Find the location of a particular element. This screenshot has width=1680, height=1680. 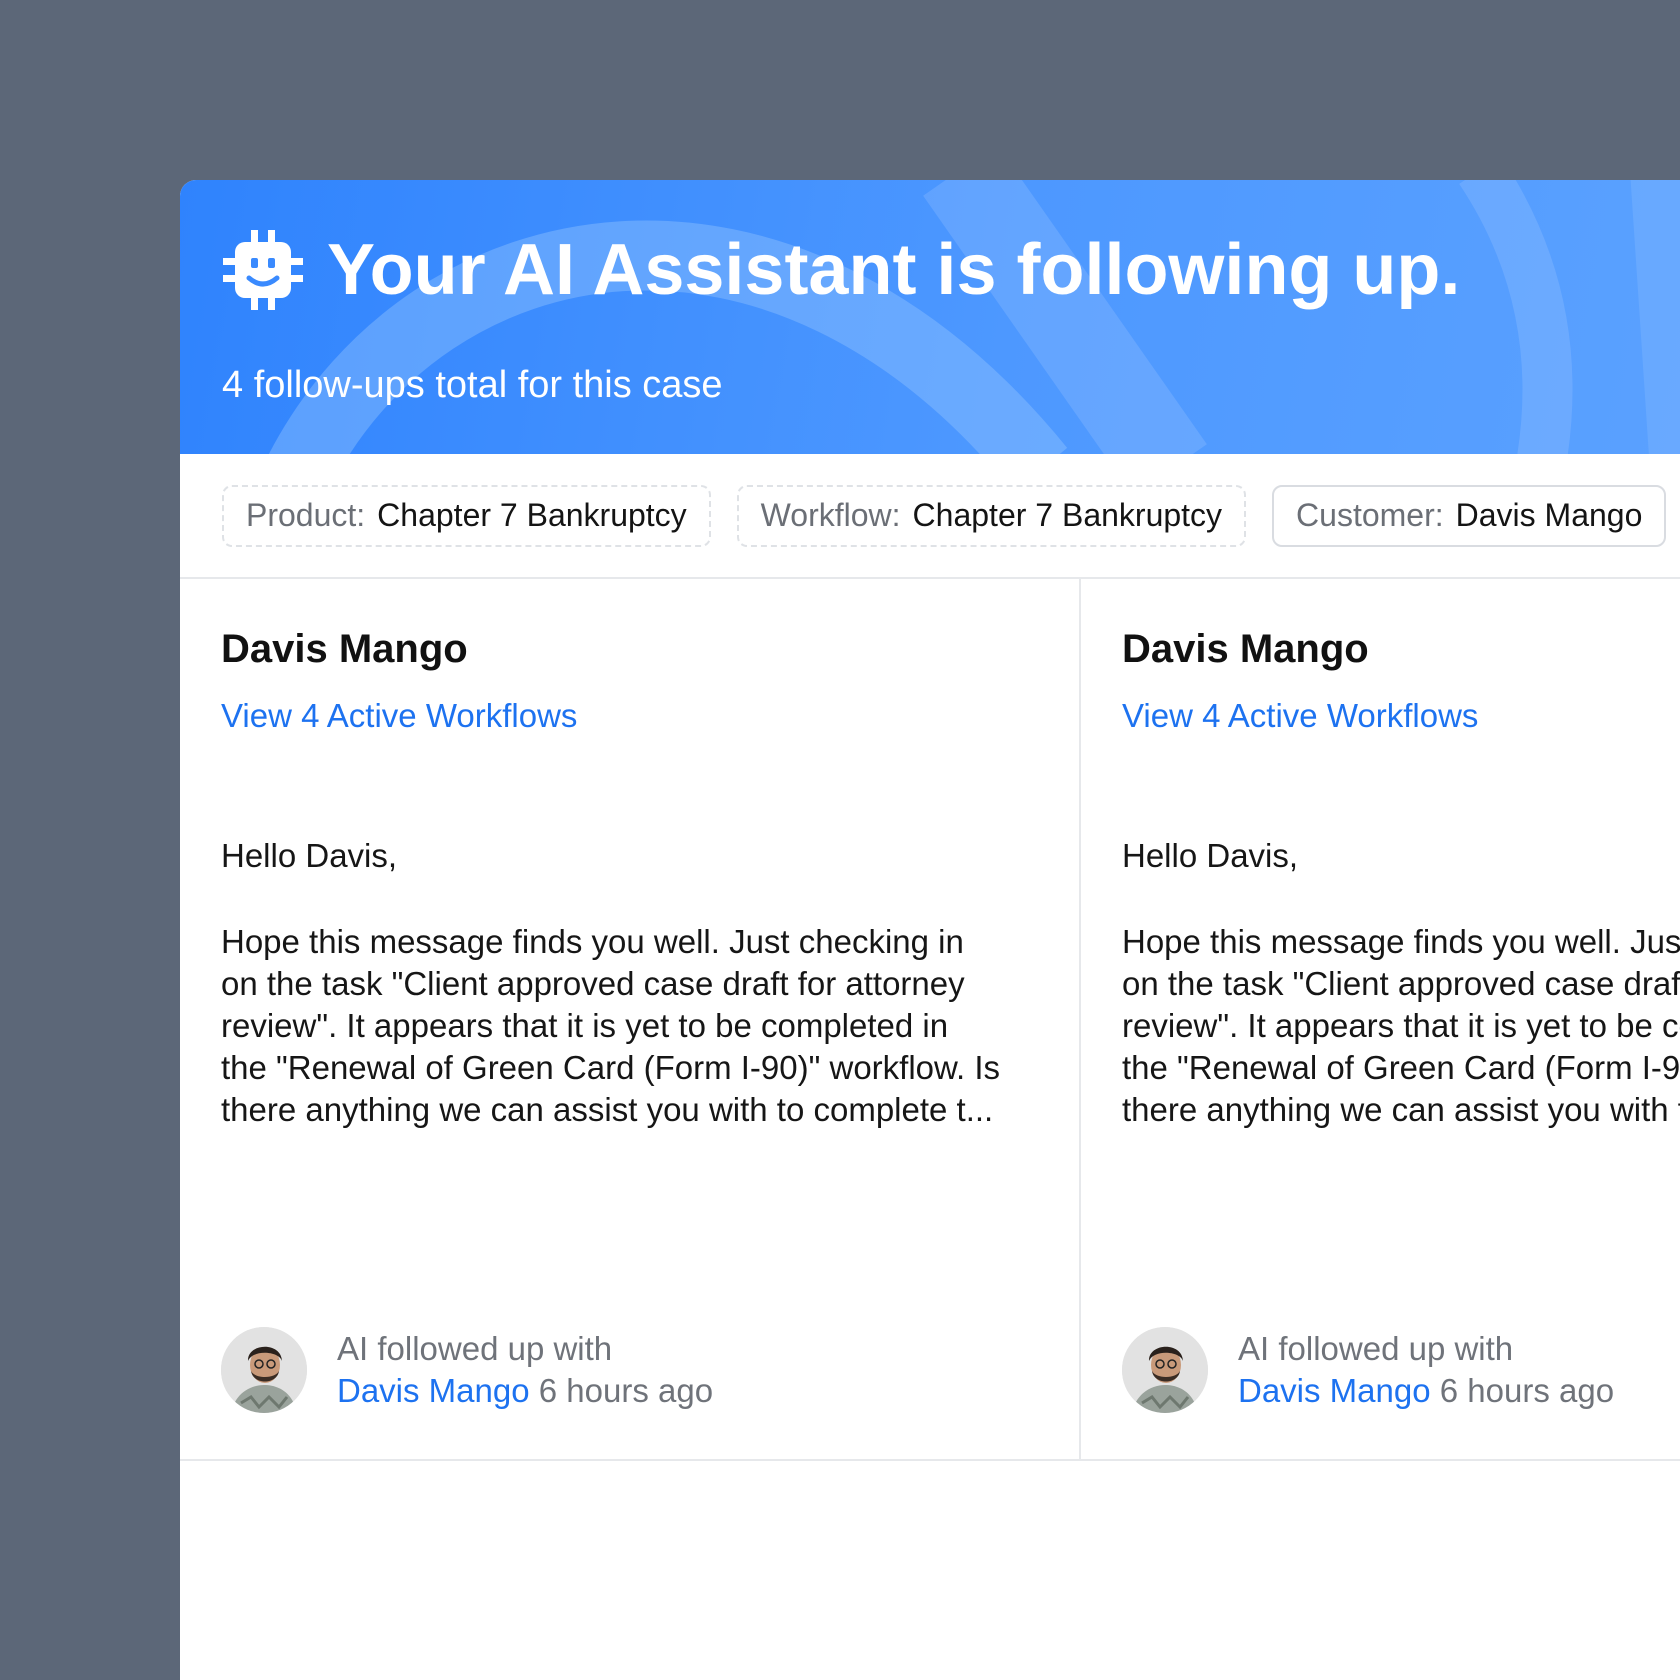

header-decoration is located at coordinates (974, 317).